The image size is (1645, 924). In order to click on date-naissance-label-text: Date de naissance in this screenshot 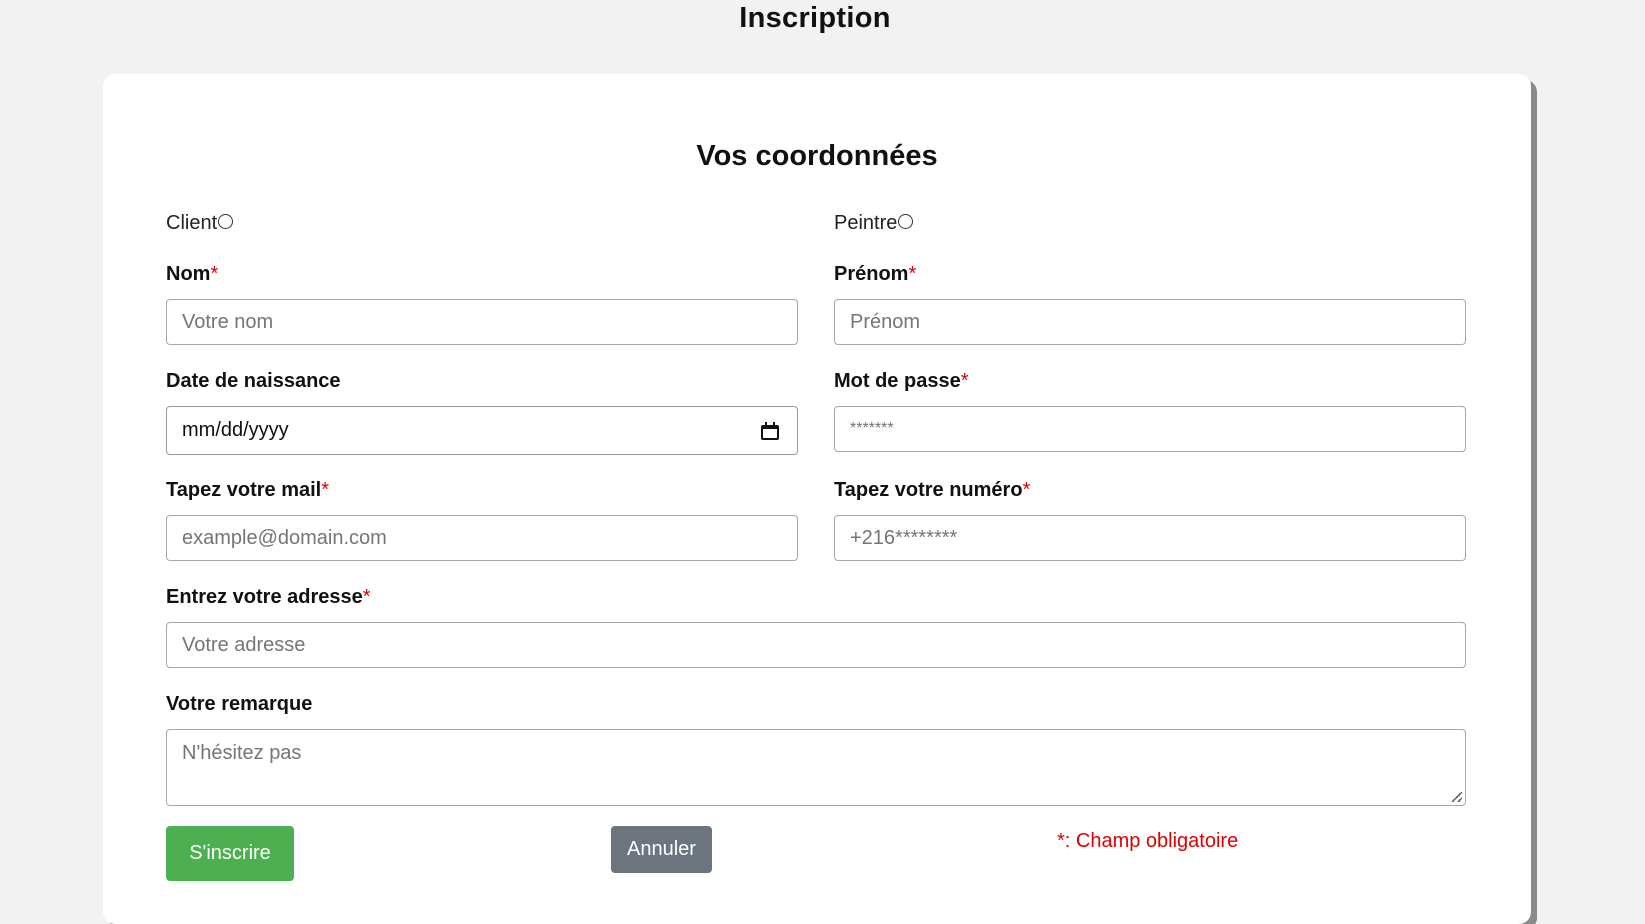, I will do `click(253, 381)`.